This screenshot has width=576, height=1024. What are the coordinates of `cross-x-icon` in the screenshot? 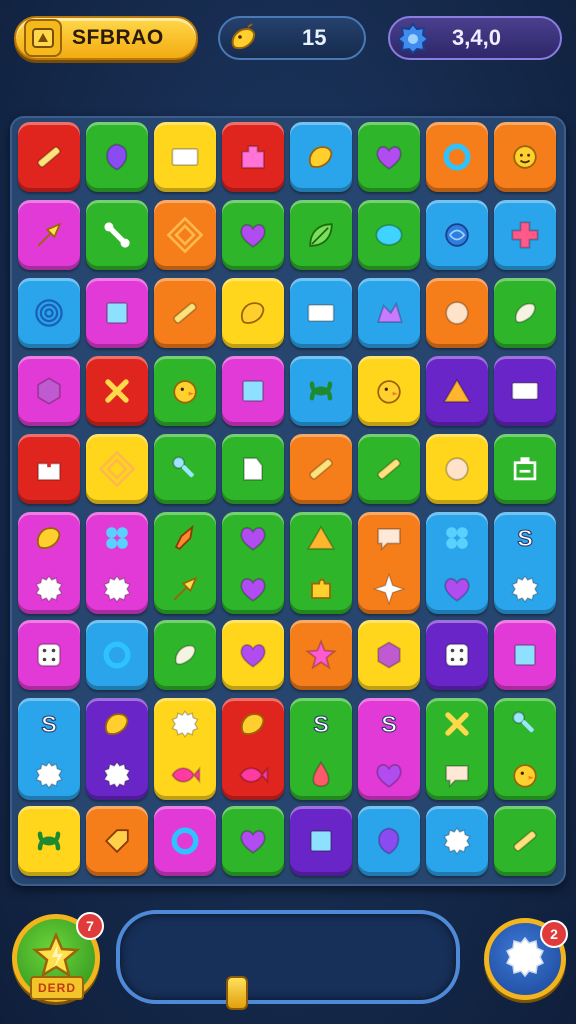 It's located at (457, 724).